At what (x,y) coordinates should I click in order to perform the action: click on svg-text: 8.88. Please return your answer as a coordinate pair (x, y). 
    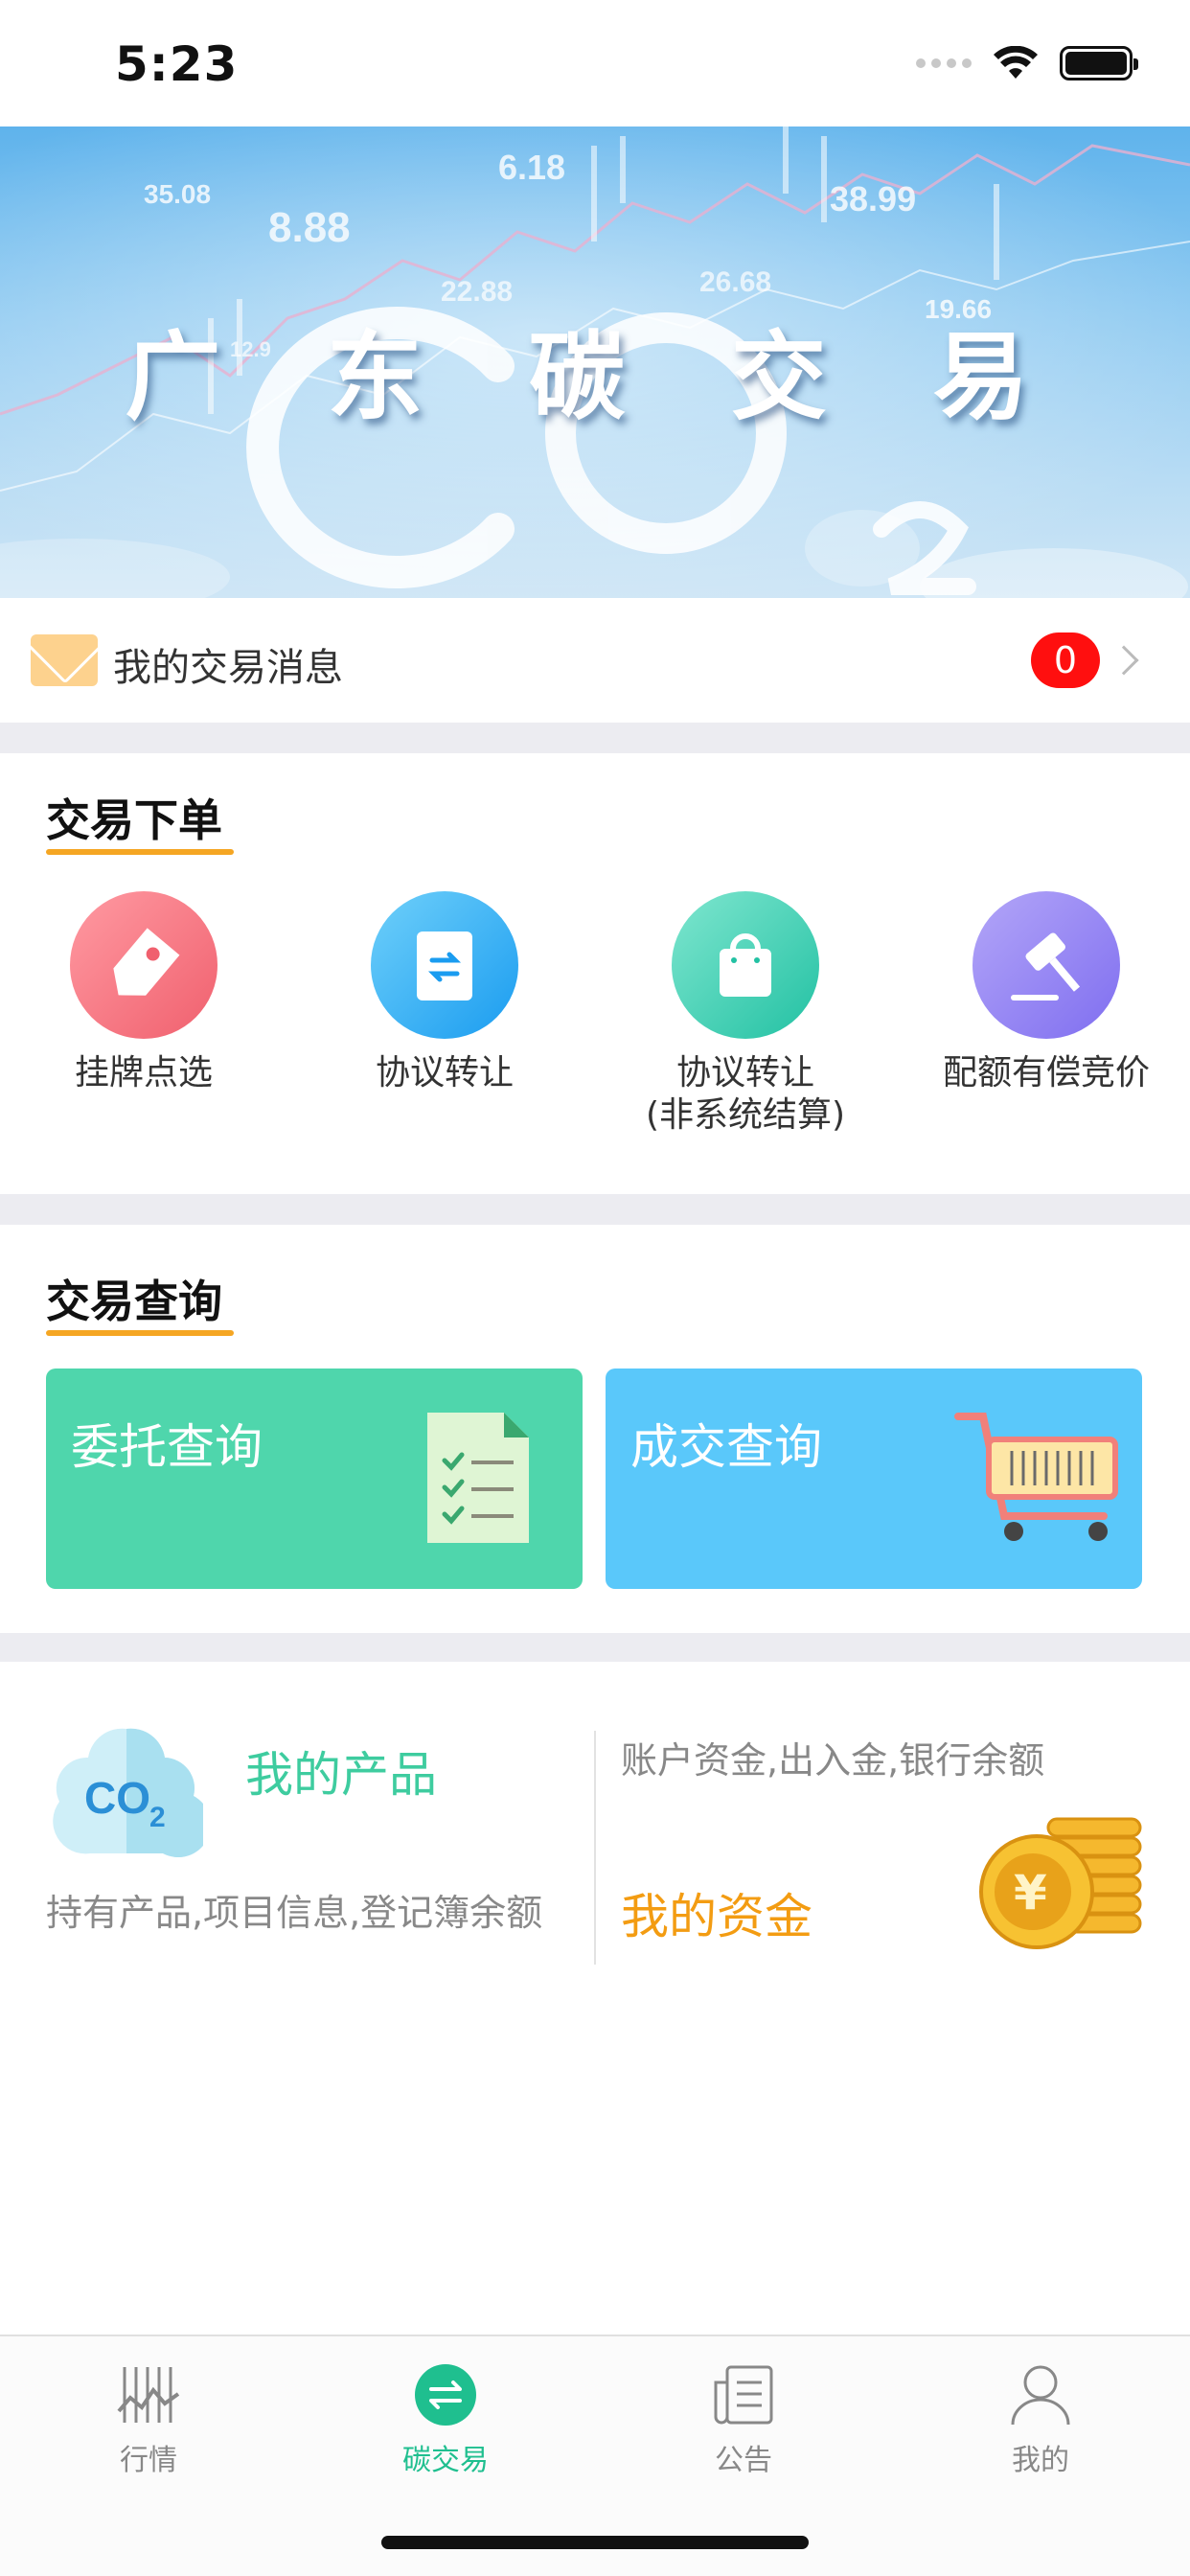
    Looking at the image, I should click on (310, 228).